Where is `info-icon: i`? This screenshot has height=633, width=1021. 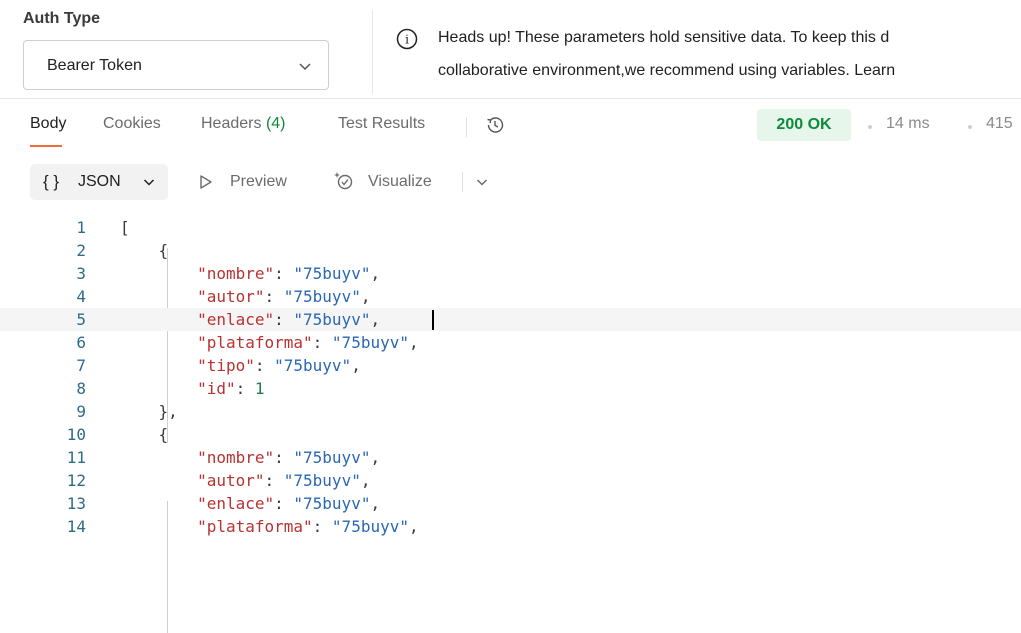 info-icon: i is located at coordinates (407, 39).